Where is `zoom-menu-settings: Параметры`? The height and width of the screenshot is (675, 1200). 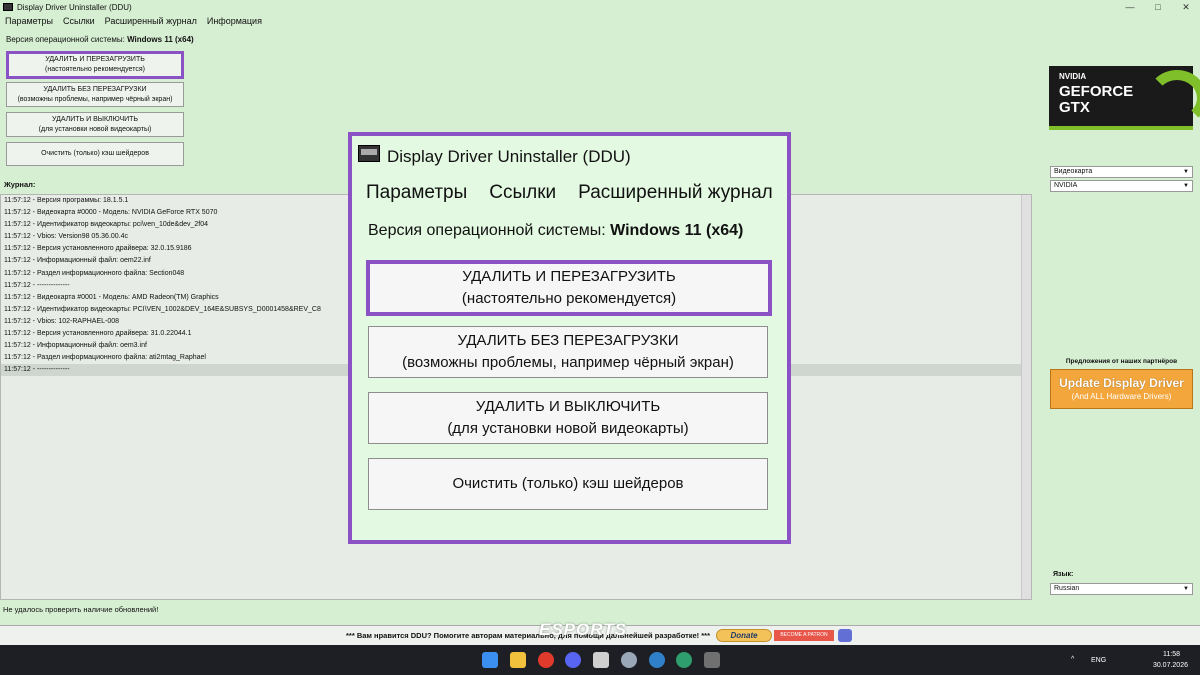 zoom-menu-settings: Параметры is located at coordinates (416, 193).